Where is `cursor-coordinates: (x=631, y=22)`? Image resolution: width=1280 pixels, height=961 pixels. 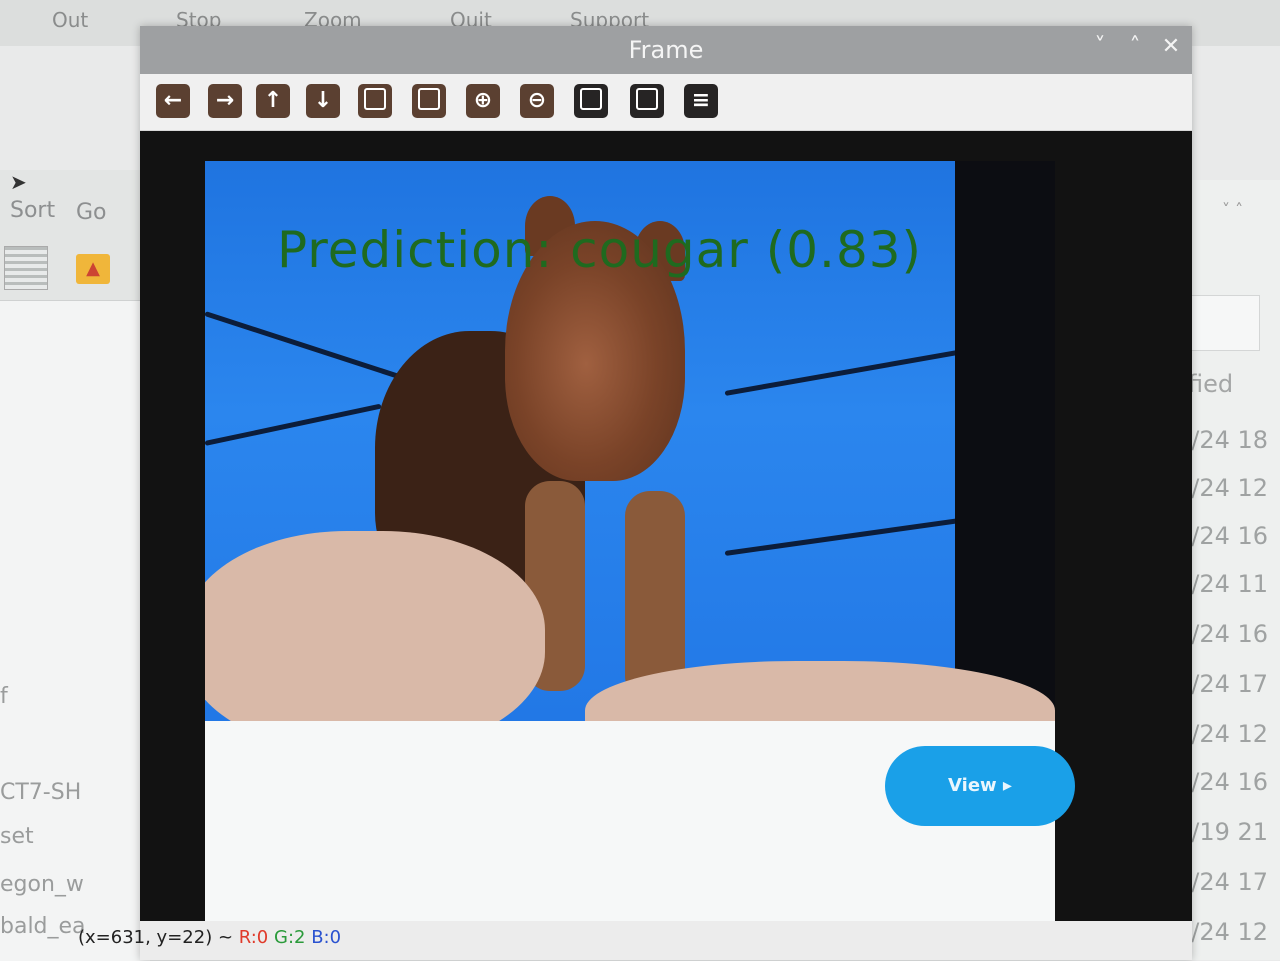
cursor-coordinates: (x=631, y=22) is located at coordinates (145, 937).